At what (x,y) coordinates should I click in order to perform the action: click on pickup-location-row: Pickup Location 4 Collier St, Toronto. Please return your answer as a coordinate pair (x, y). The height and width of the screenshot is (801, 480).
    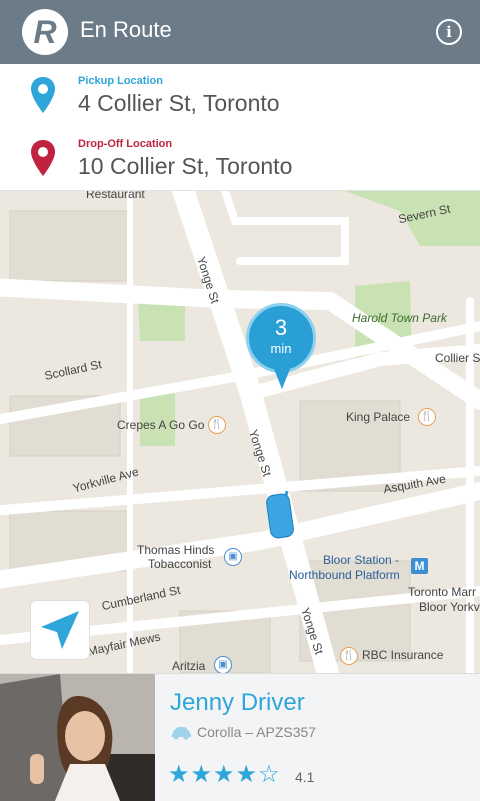
    Looking at the image, I should click on (240, 96).